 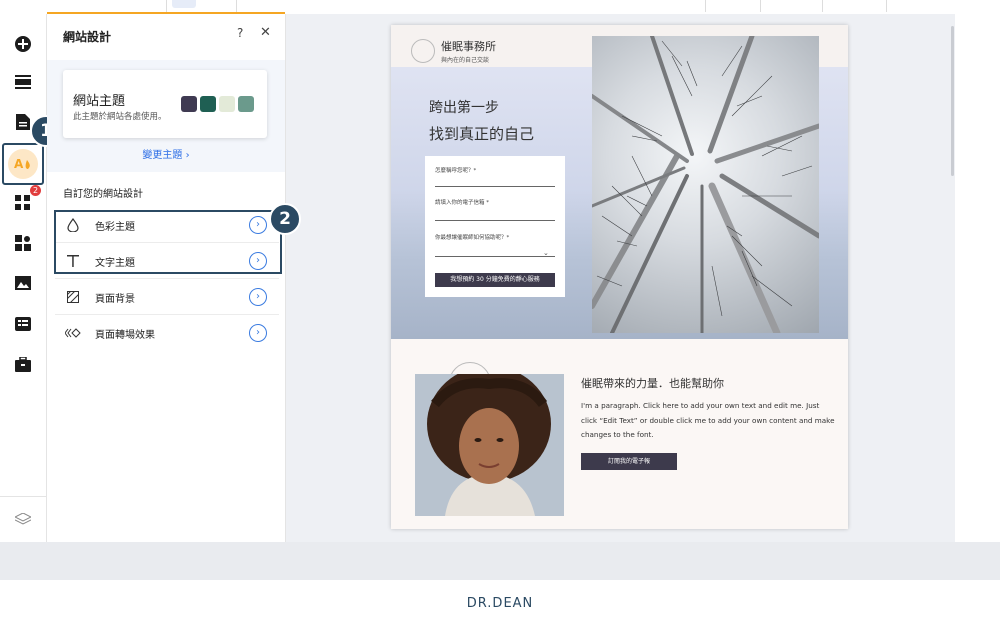 What do you see at coordinates (495, 256) in the screenshot?
I see `service-dropdown` at bounding box center [495, 256].